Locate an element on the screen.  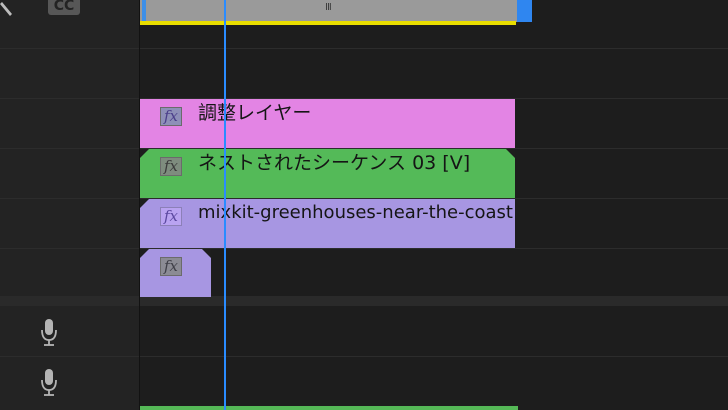
nested-sequence-clip: fx ネストされたシーケンス 03 [V] is located at coordinates (327, 173).